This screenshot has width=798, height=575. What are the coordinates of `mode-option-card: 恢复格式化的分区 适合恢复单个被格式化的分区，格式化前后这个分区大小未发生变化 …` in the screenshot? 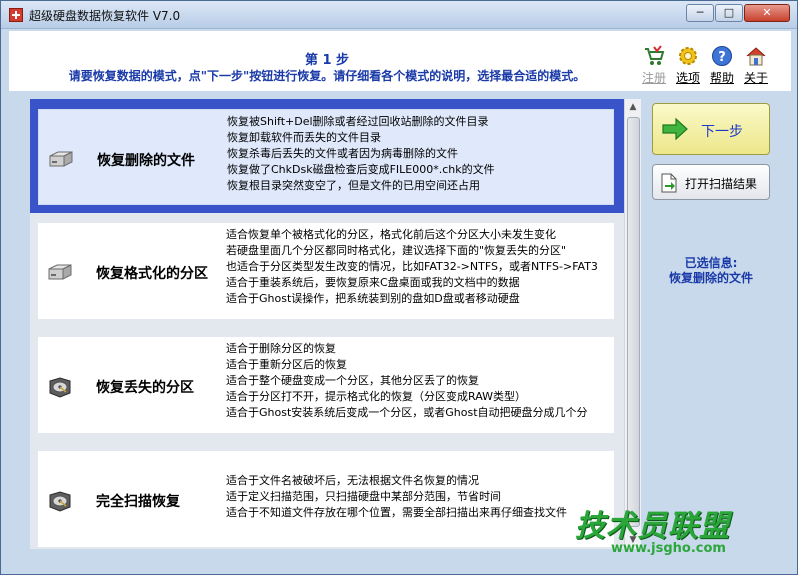 It's located at (326, 271).